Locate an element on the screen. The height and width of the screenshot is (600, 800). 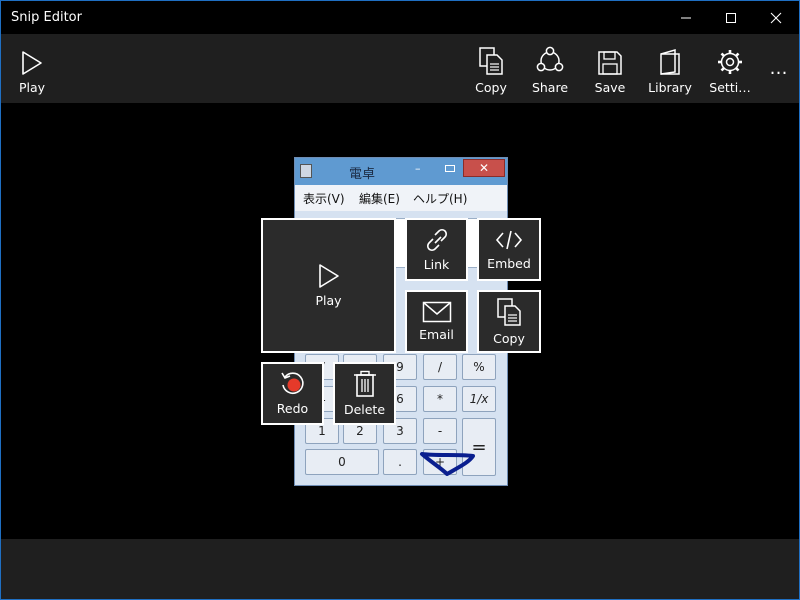
play-tile: Play is located at coordinates (328, 285).